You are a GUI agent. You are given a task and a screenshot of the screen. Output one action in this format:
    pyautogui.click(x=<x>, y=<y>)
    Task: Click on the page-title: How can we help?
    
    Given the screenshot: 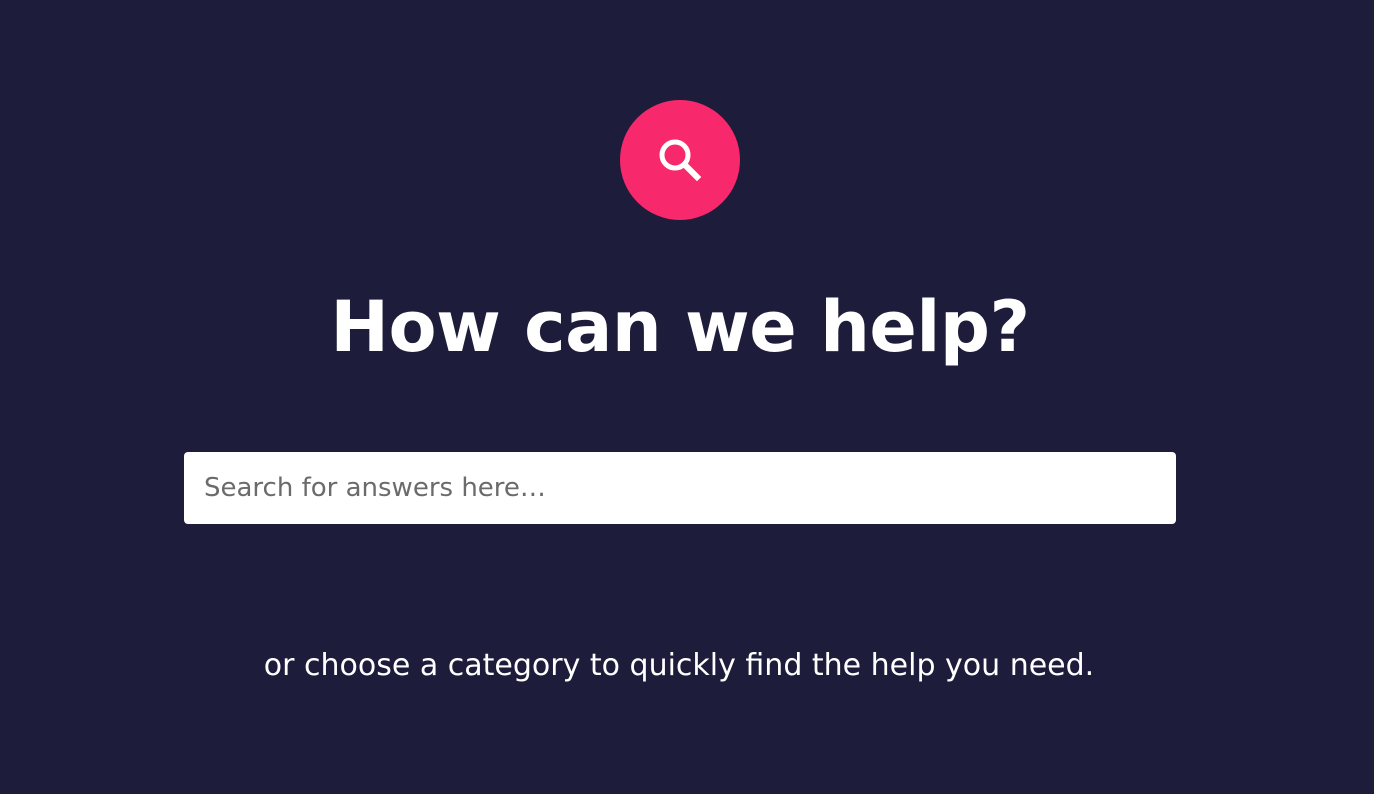 What is the action you would take?
    pyautogui.click(x=680, y=327)
    